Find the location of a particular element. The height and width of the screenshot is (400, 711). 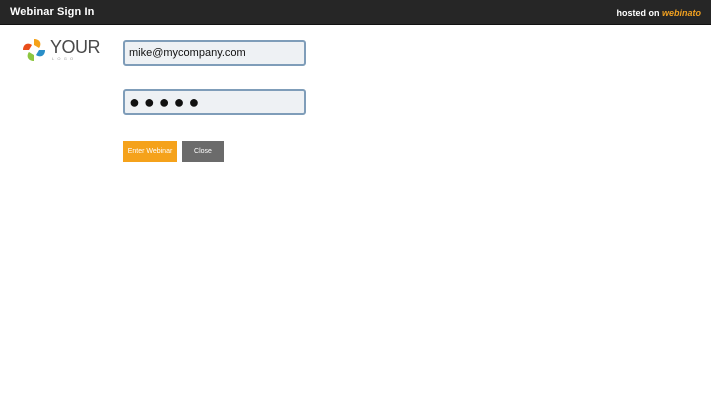

header-bar: Webinar Sign In hosted on webinato is located at coordinates (355, 12).